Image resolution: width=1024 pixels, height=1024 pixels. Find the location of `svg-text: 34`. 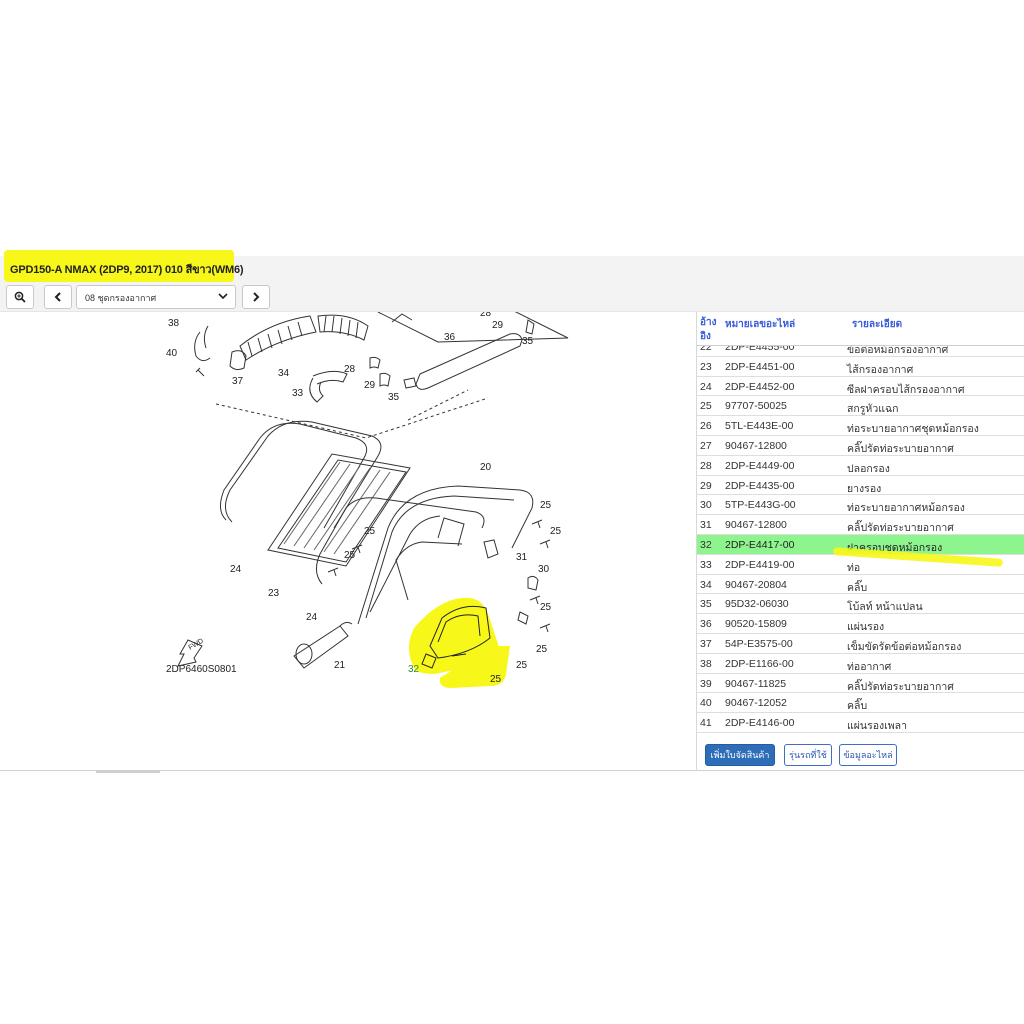

svg-text: 34 is located at coordinates (284, 373).